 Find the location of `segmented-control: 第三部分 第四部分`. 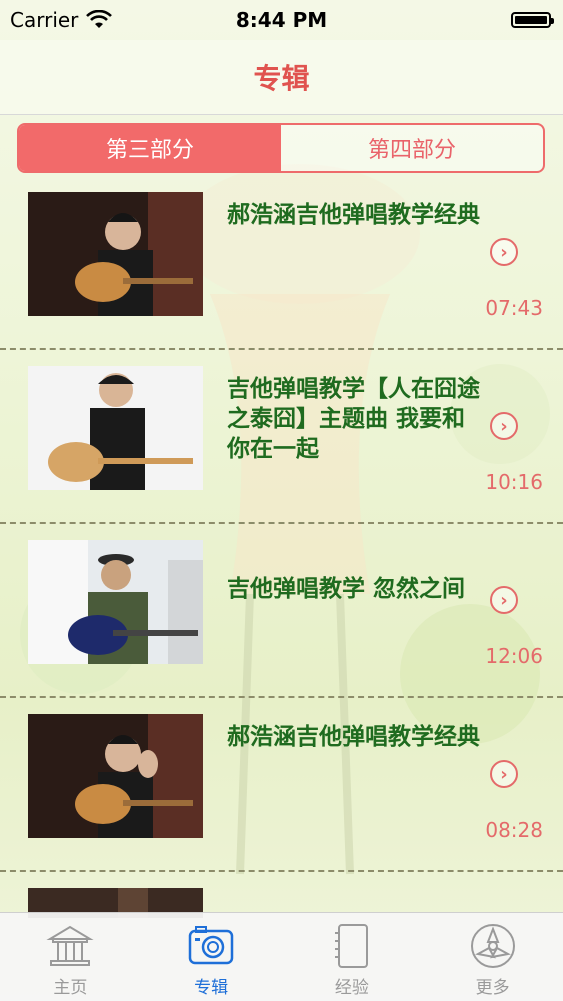

segmented-control: 第三部分 第四部分 is located at coordinates (281, 148).